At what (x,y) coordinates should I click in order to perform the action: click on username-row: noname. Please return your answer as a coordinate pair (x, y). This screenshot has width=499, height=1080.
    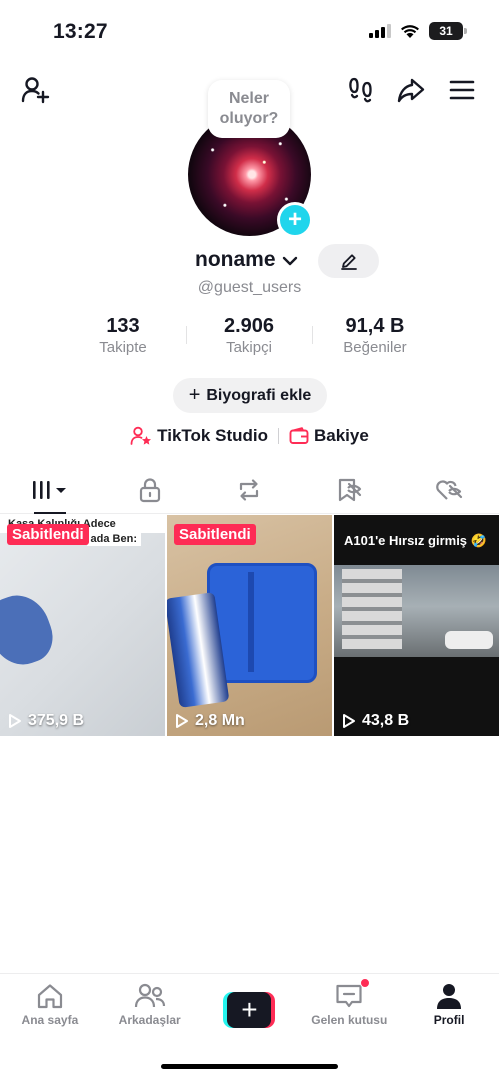
    Looking at the image, I should click on (249, 261).